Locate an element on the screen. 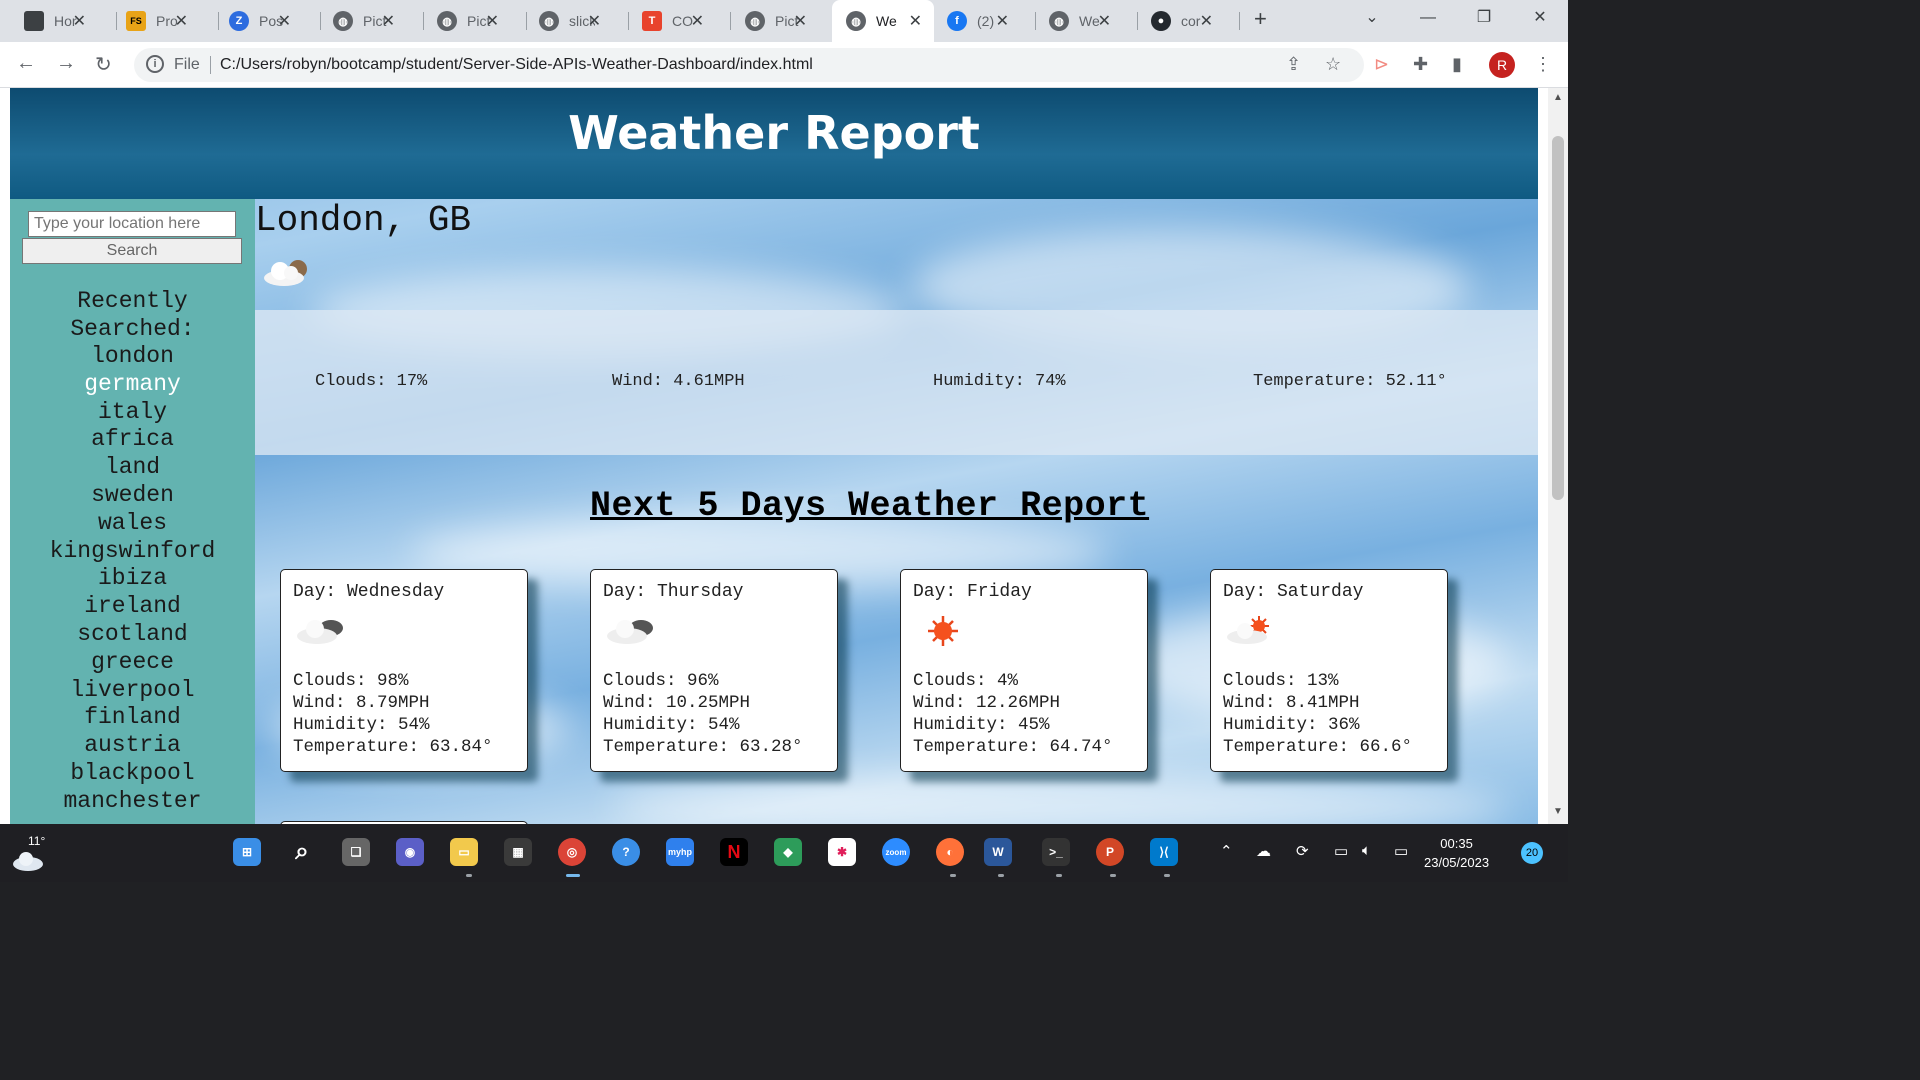 This screenshot has width=1920, height=1080. current-city: London, GB is located at coordinates (363, 220).